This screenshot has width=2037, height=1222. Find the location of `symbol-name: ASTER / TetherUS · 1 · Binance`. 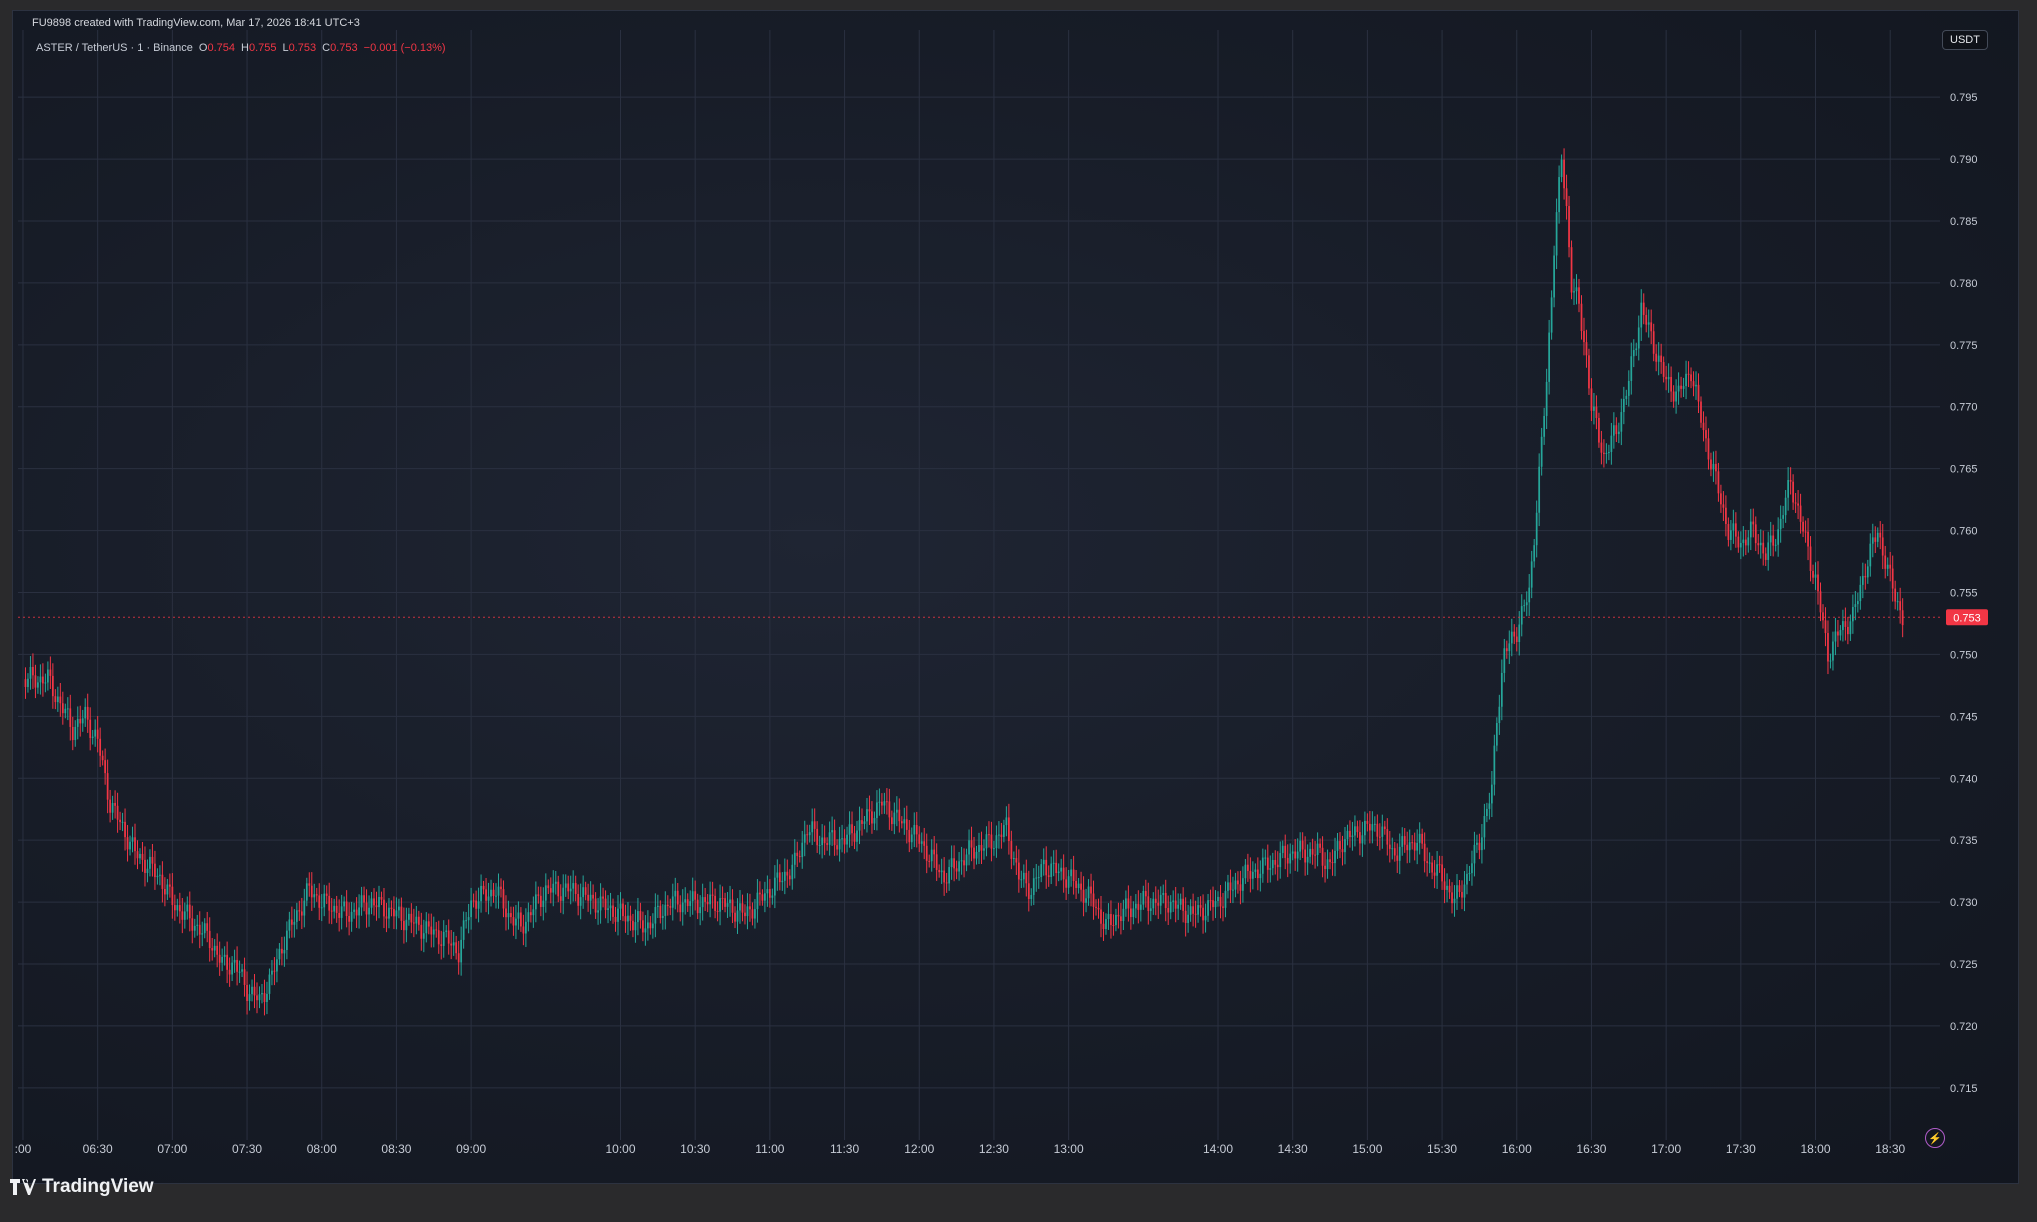

symbol-name: ASTER / TetherUS · 1 · Binance is located at coordinates (114, 48).